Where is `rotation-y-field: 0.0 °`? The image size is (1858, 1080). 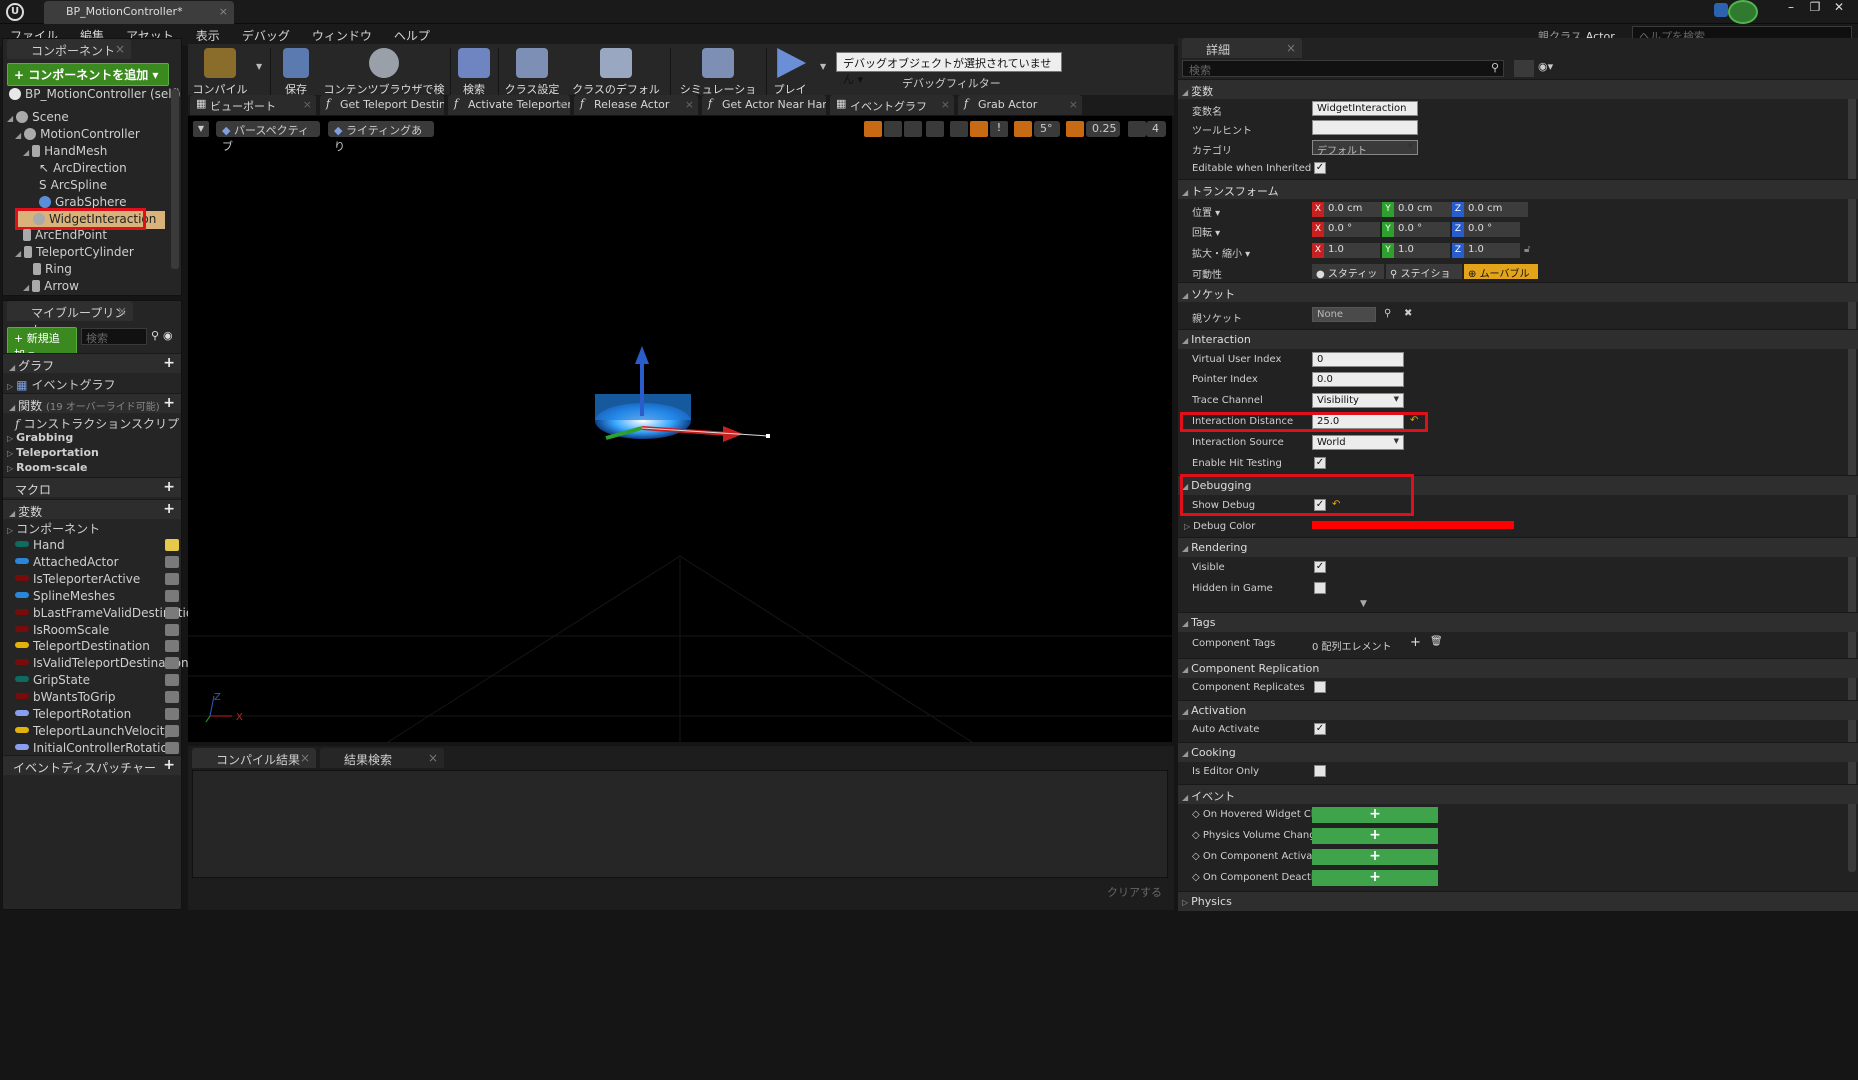 rotation-y-field: 0.0 ° is located at coordinates (1422, 229).